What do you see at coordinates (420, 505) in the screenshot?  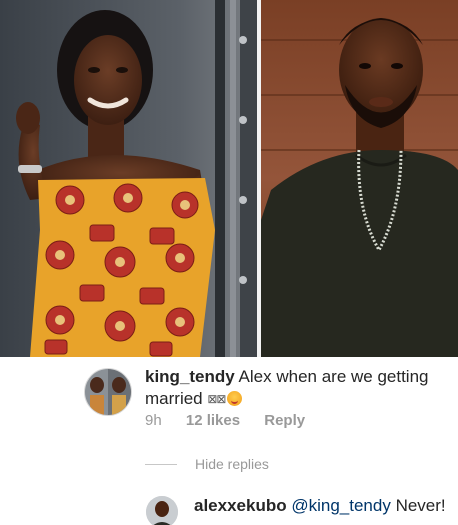 I see `reply-message: Never!` at bounding box center [420, 505].